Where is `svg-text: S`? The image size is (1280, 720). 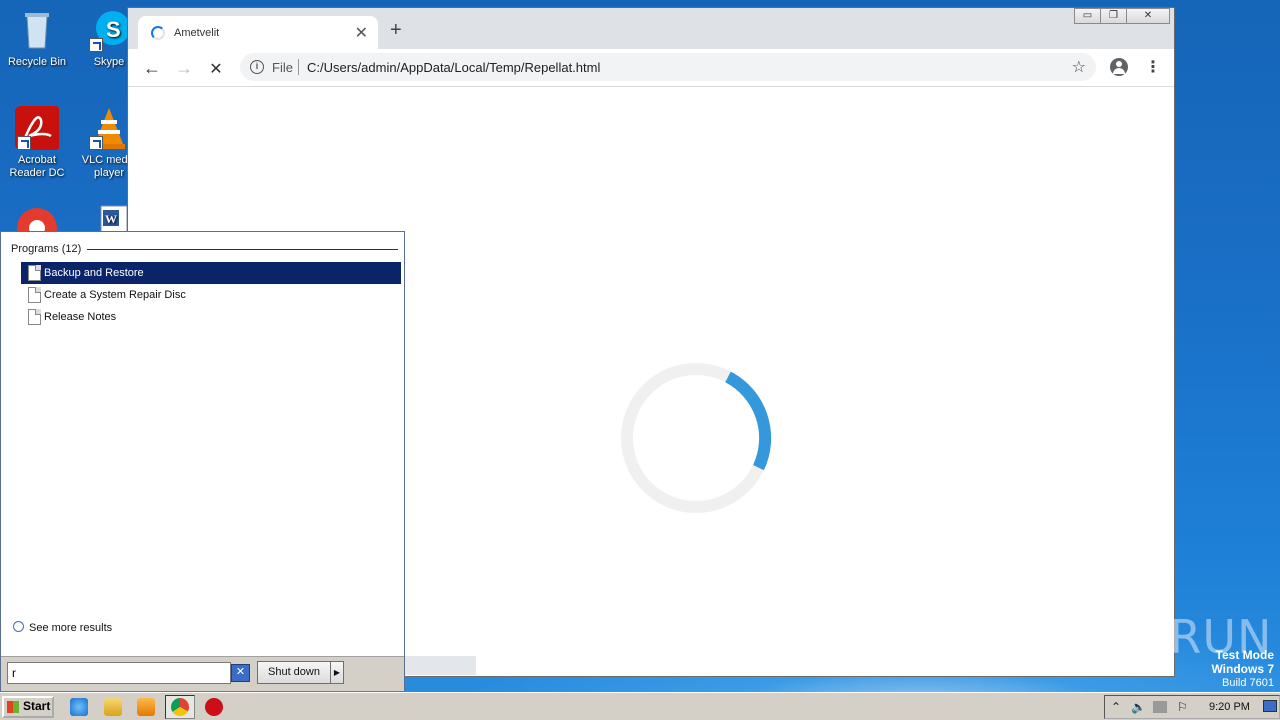 svg-text: S is located at coordinates (113, 29).